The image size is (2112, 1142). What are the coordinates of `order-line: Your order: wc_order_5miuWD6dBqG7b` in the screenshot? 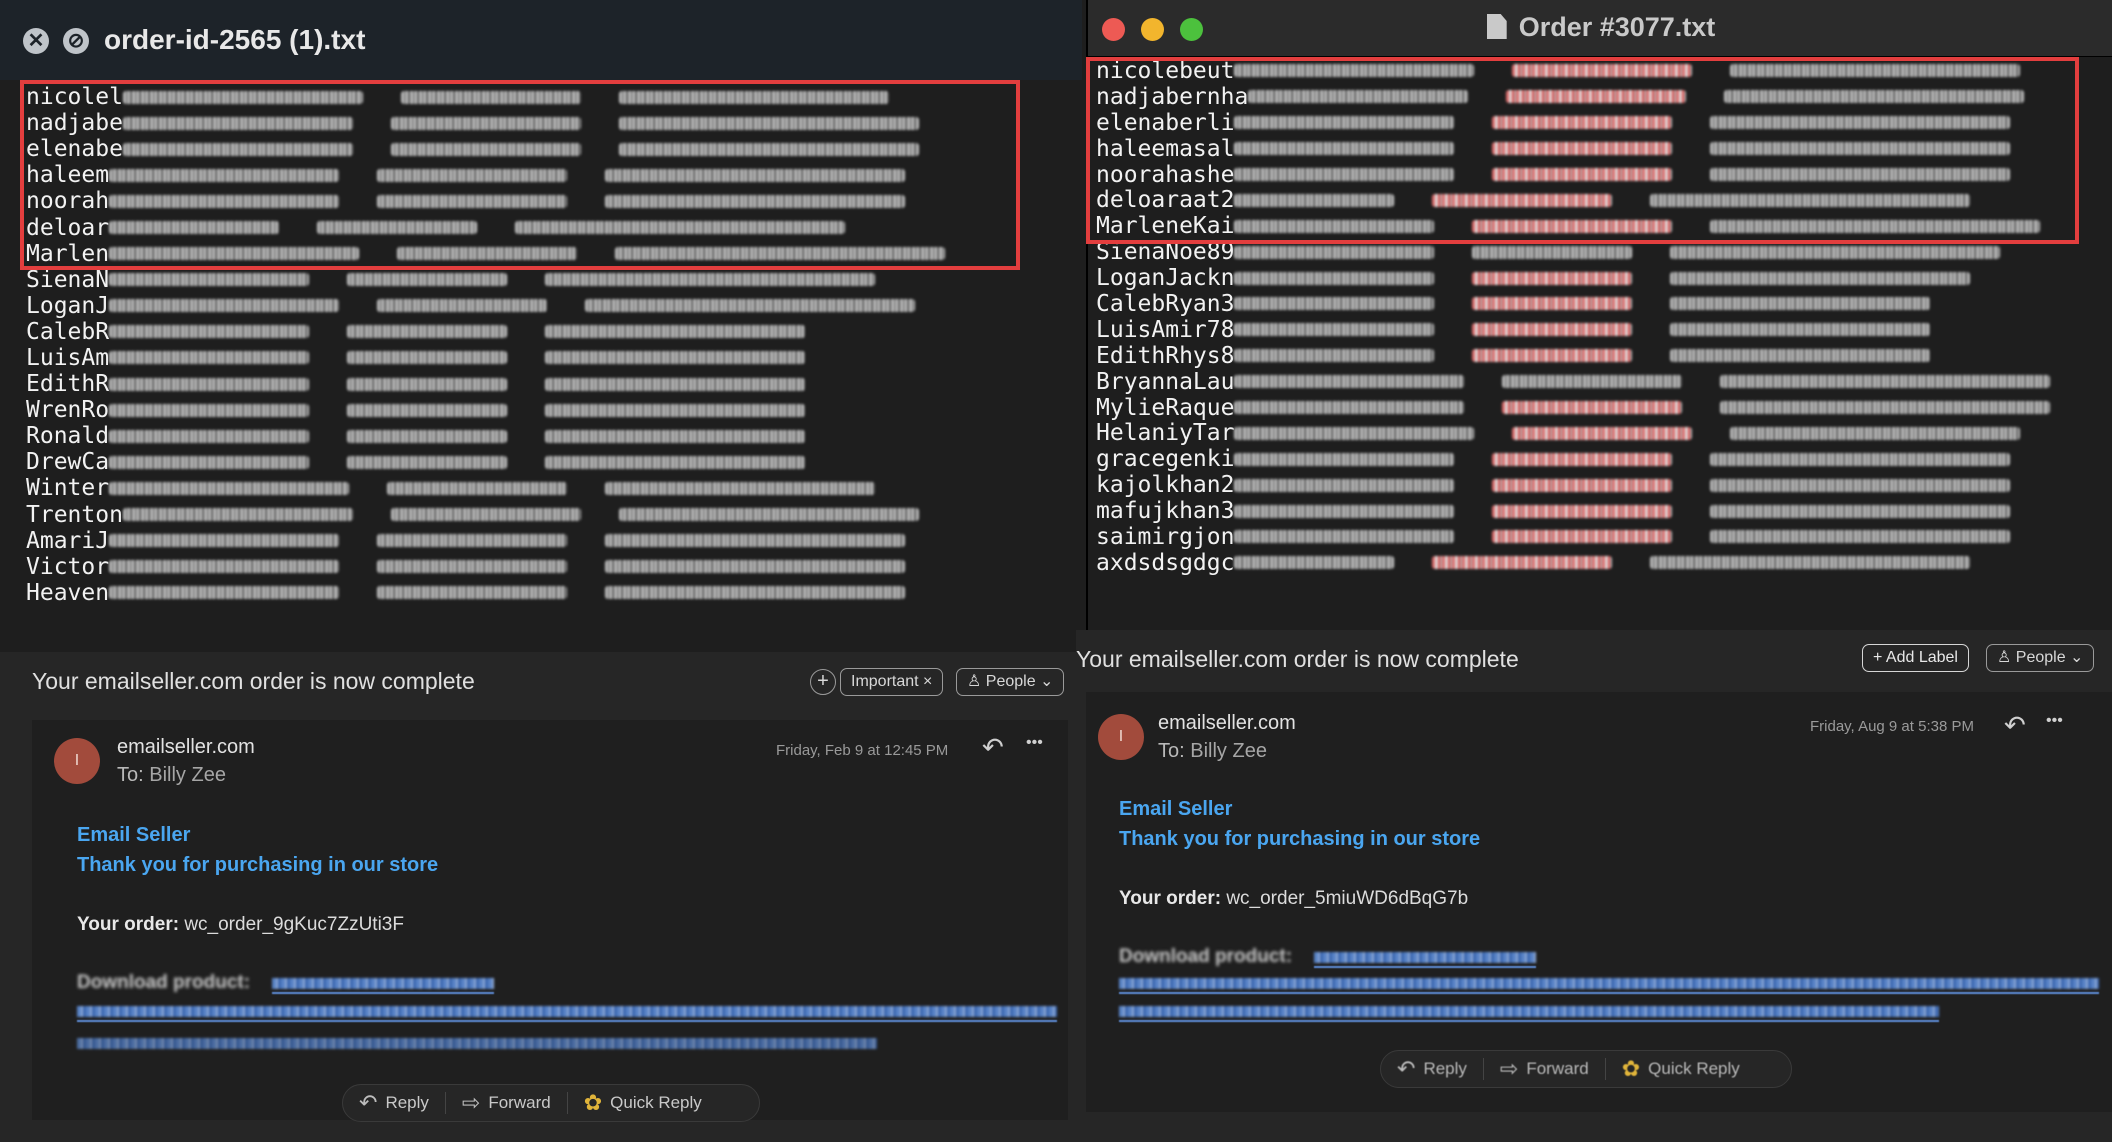 It's located at (1294, 898).